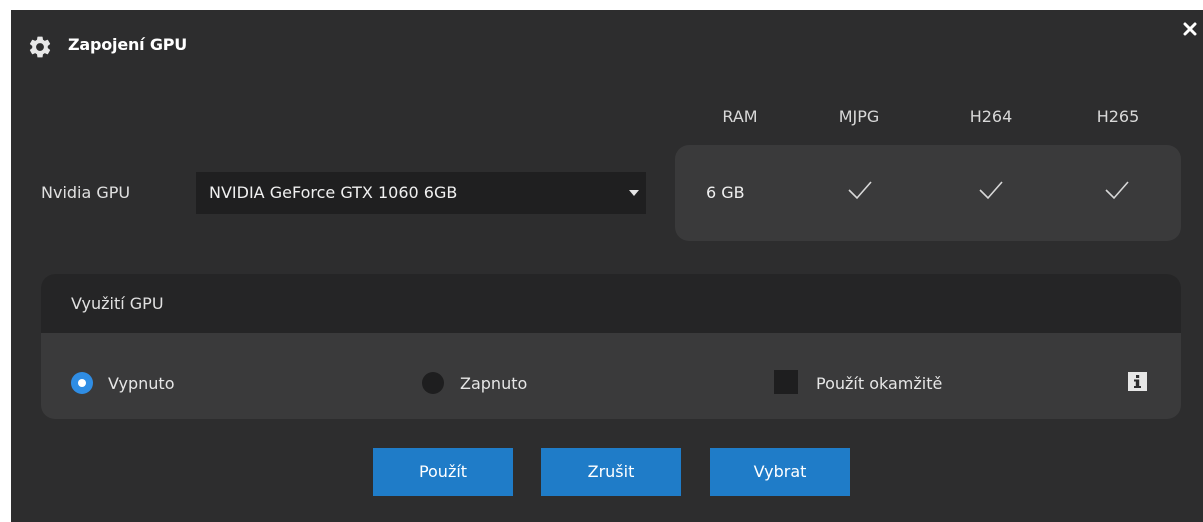  Describe the element at coordinates (117, 303) in the screenshot. I see `gpu-usage-title: Využití GPU` at that location.